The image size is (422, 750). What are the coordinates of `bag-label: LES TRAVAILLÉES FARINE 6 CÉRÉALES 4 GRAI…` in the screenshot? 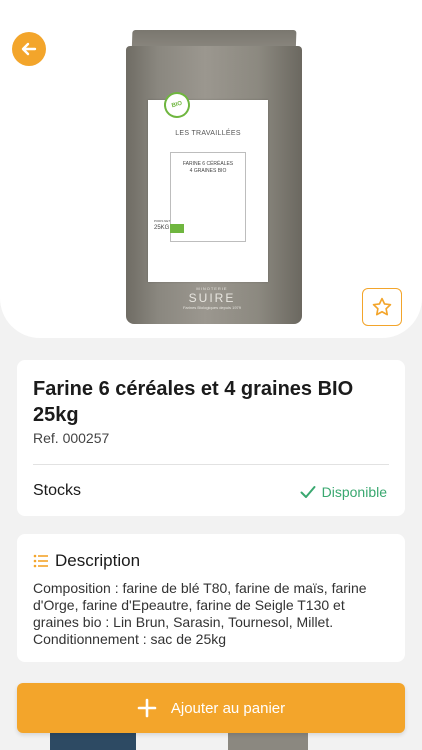 It's located at (208, 191).